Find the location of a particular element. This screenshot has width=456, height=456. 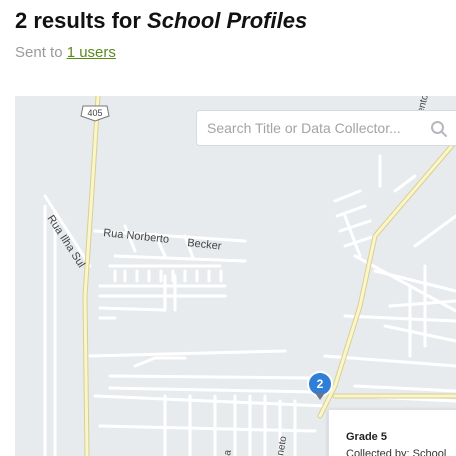

results-heading: 2 results for School Profiles is located at coordinates (161, 21).